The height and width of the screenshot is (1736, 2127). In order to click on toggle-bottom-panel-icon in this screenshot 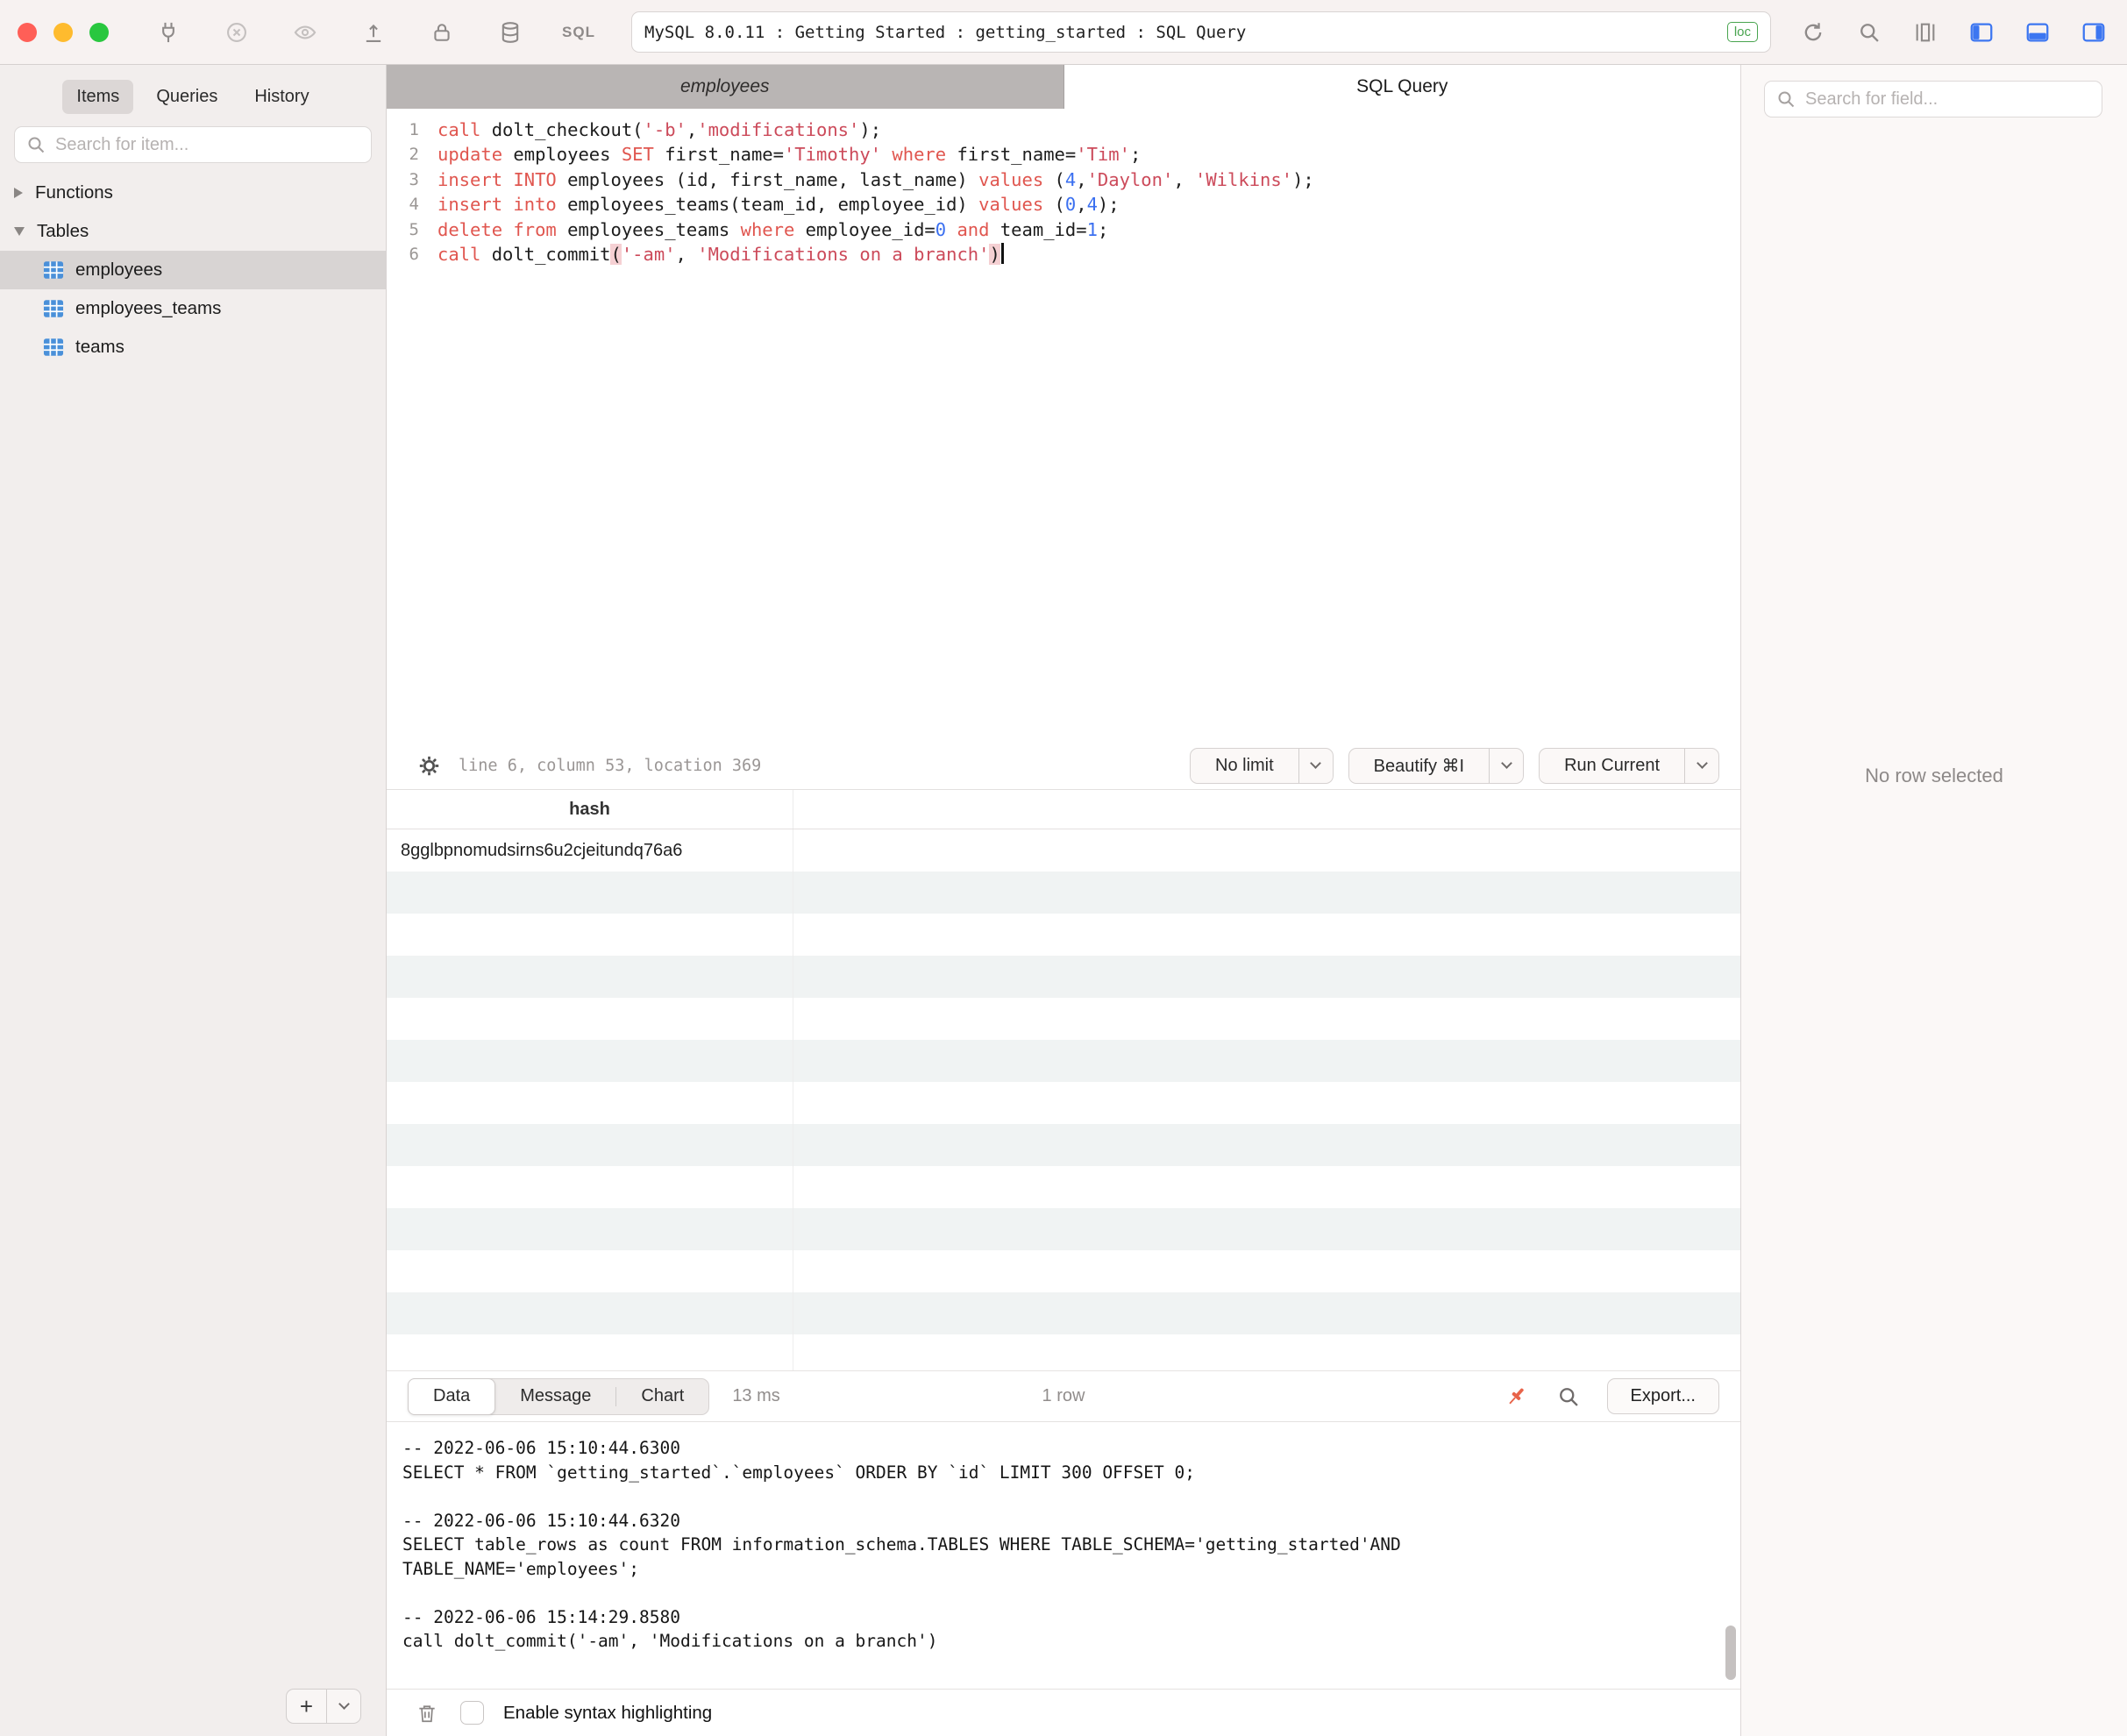, I will do `click(2038, 32)`.